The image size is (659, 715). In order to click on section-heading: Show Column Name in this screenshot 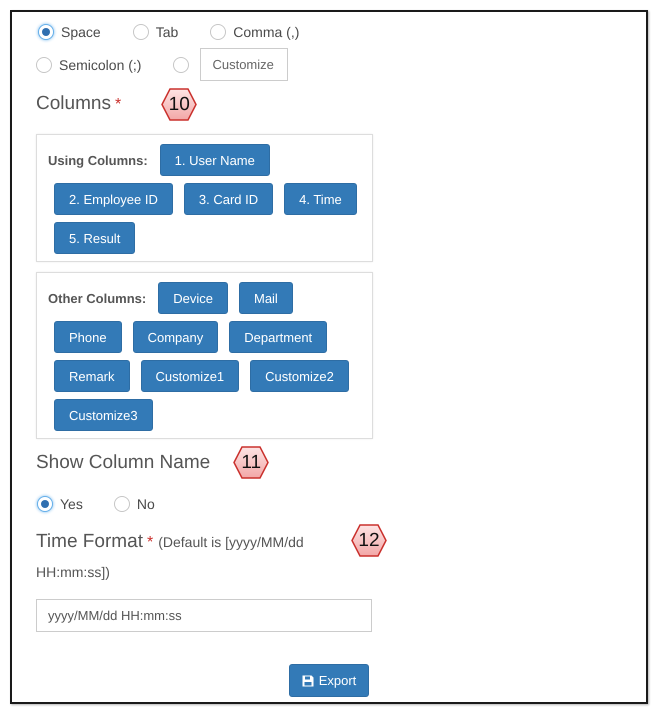, I will do `click(123, 462)`.